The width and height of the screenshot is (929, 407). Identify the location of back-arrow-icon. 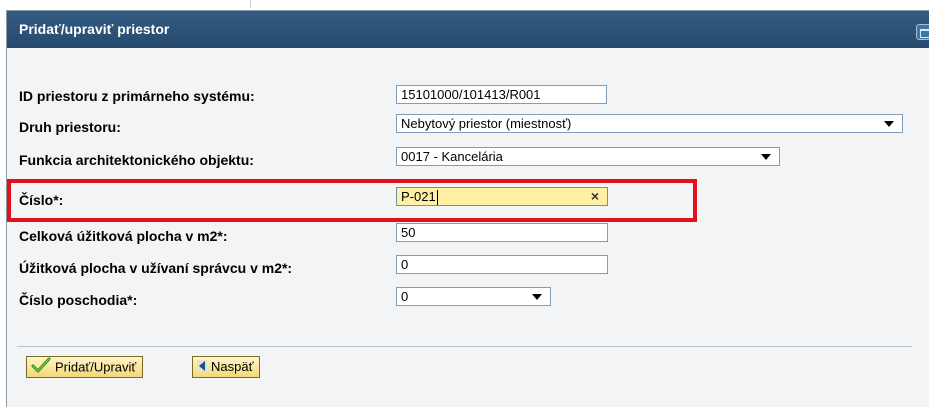
(202, 368).